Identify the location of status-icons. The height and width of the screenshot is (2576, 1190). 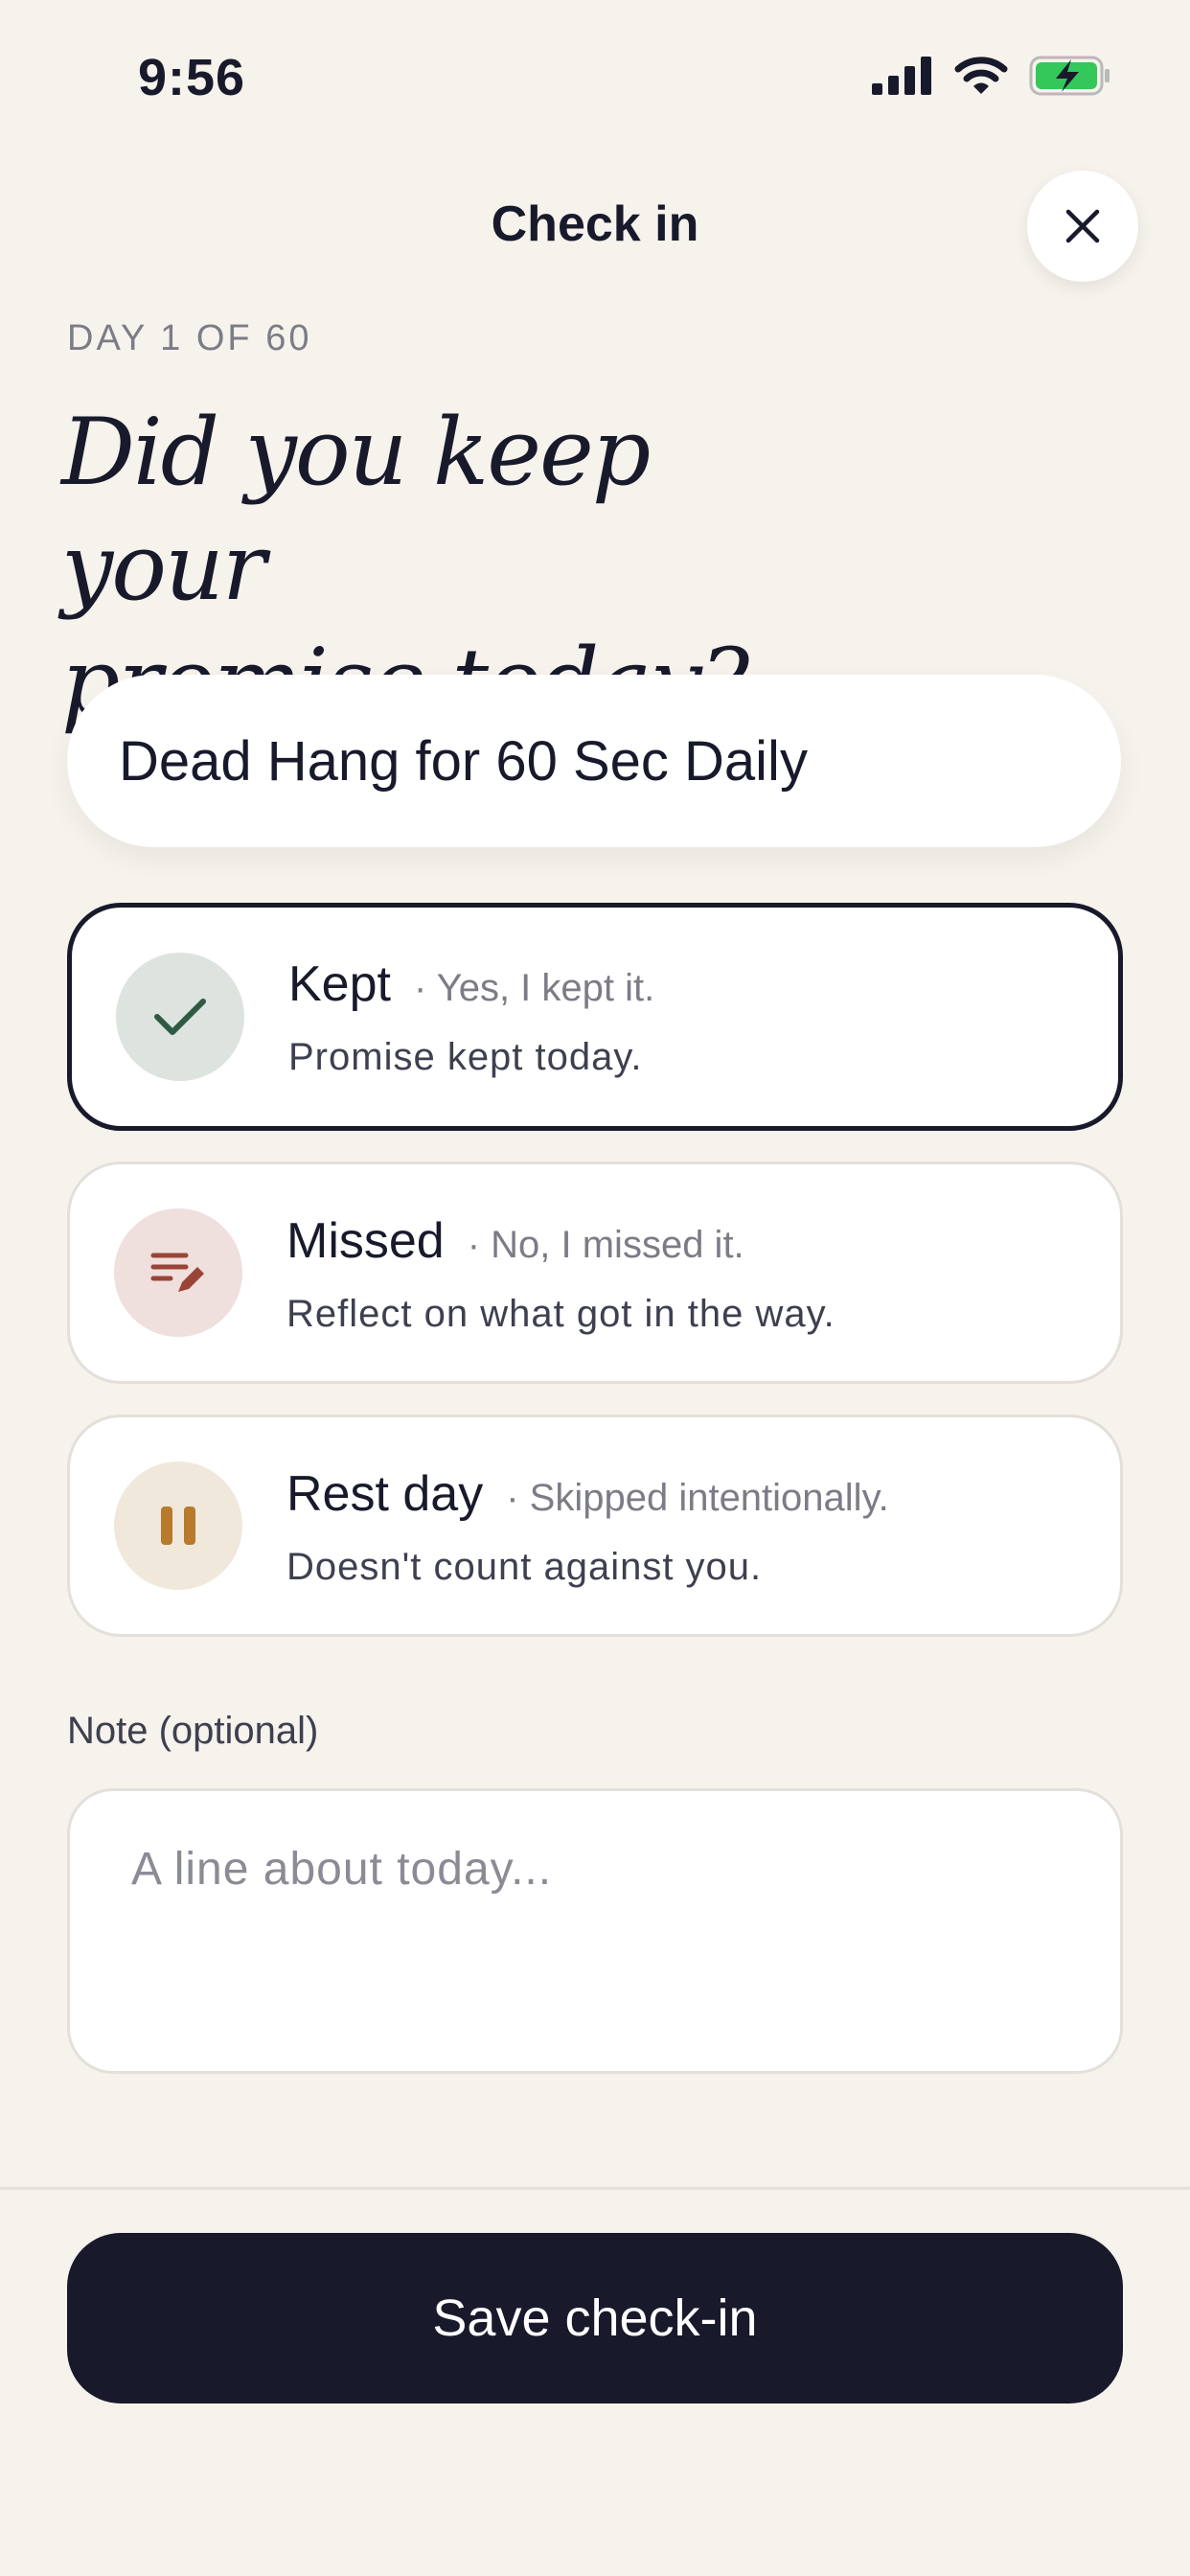
(991, 76).